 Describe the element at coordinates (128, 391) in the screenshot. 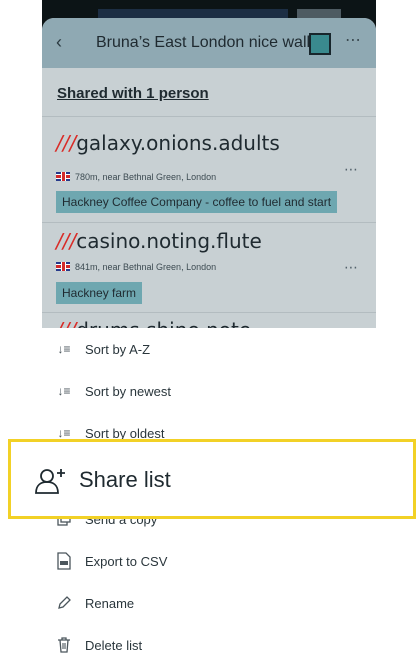

I see `sort-newest-label: Sort by newest` at that location.